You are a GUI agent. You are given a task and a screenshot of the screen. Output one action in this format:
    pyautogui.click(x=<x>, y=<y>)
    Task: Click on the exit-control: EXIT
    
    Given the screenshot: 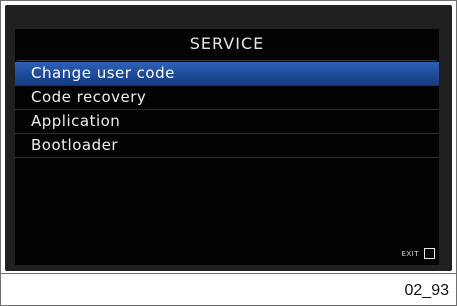 What is the action you would take?
    pyautogui.click(x=418, y=253)
    